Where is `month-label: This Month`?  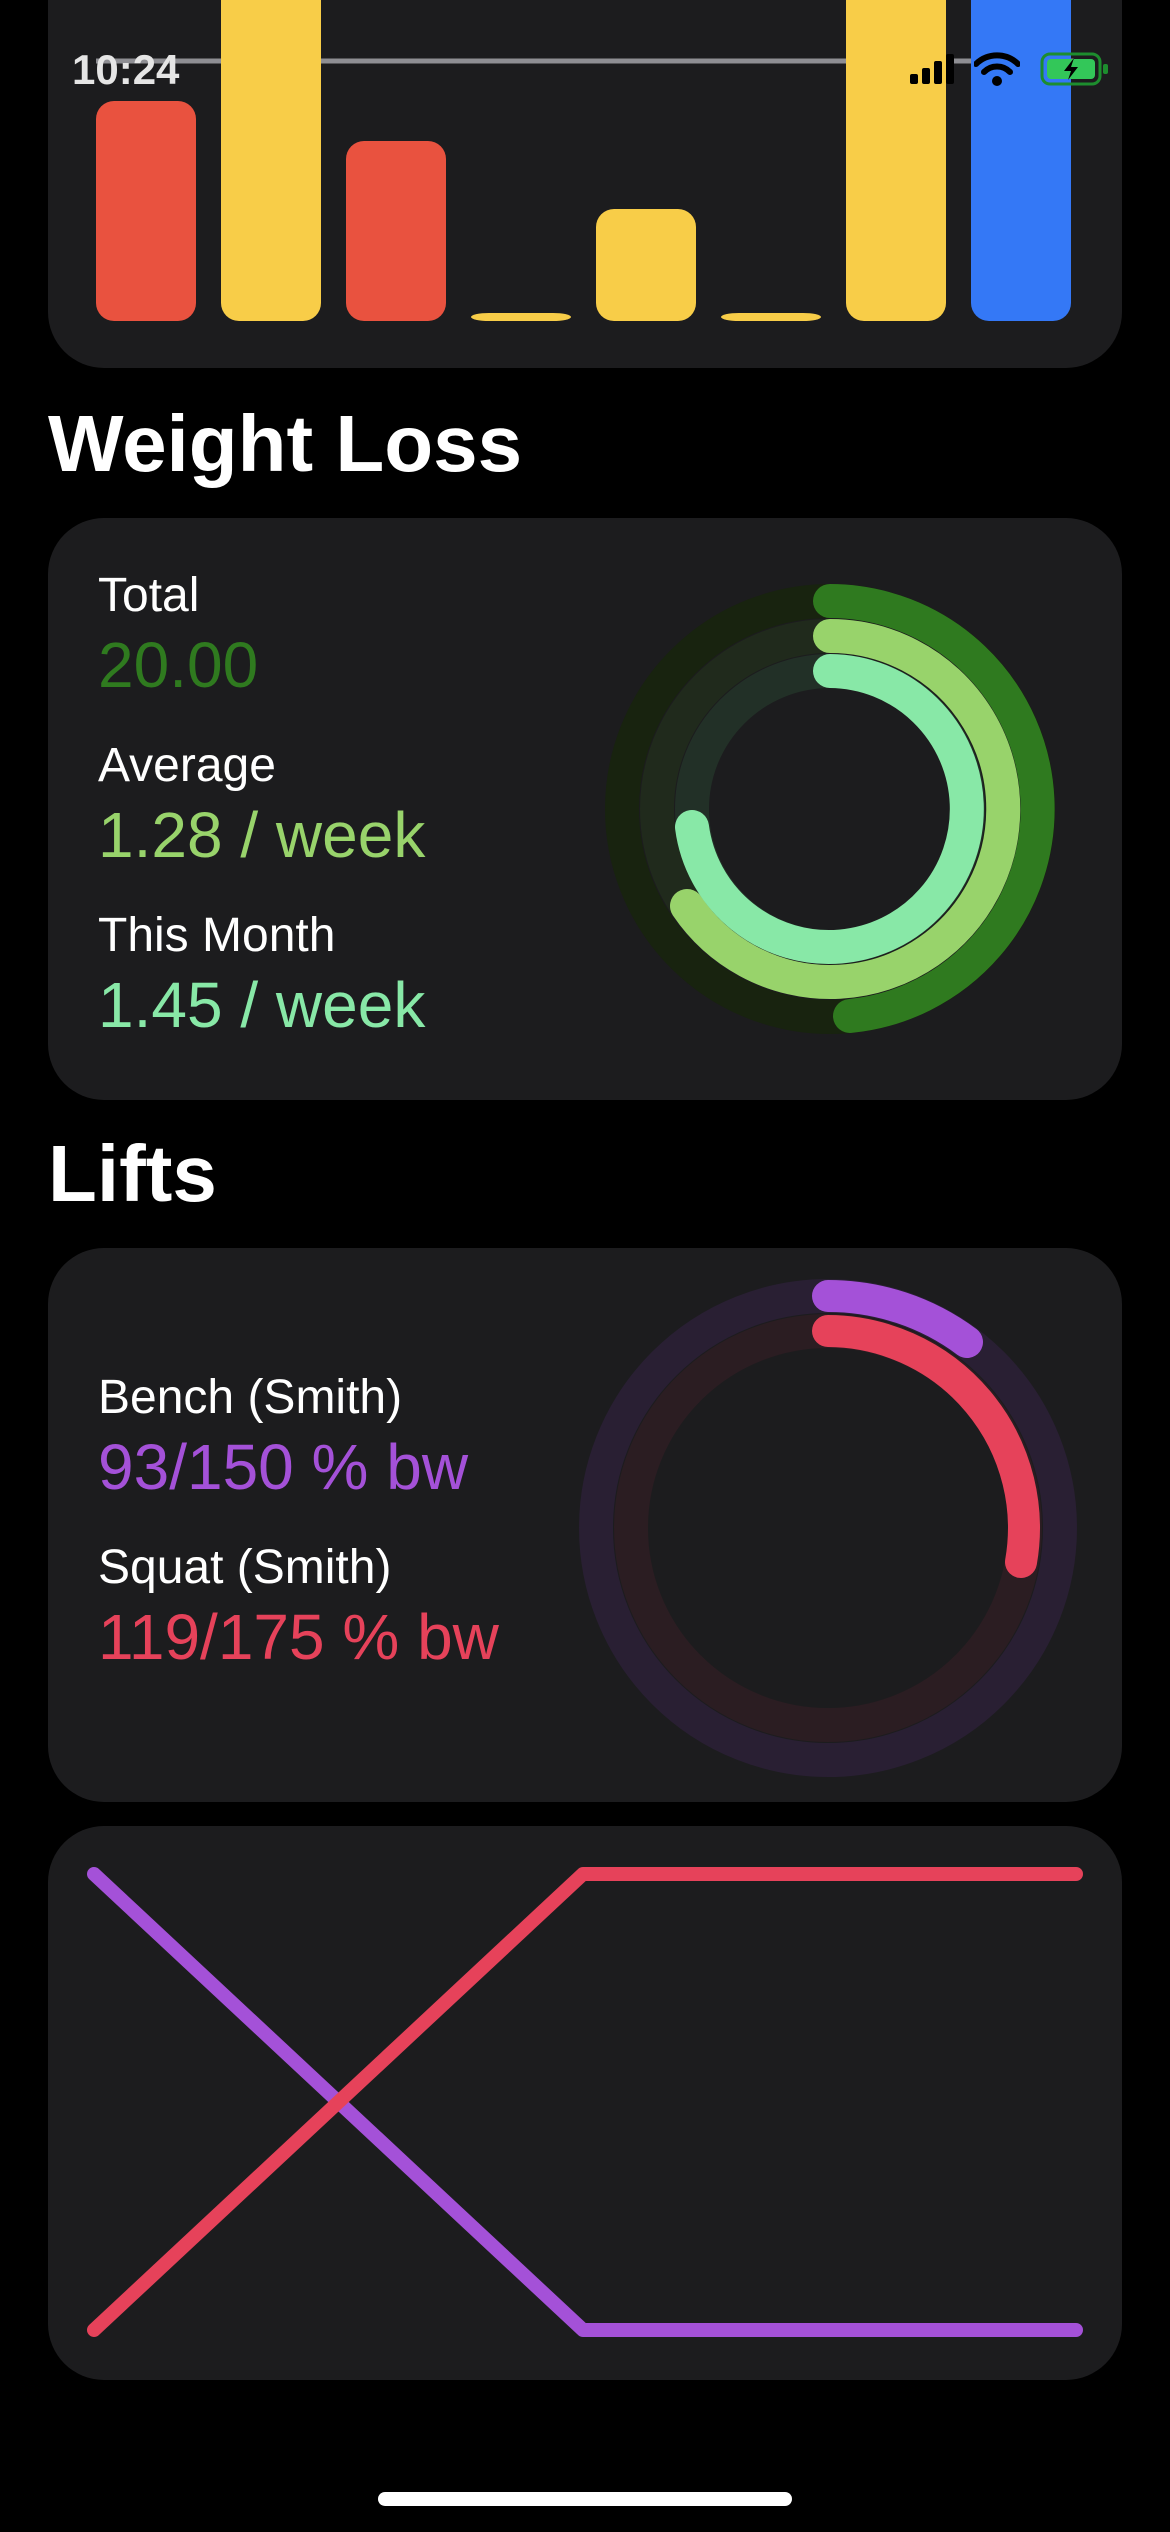 month-label: This Month is located at coordinates (217, 935).